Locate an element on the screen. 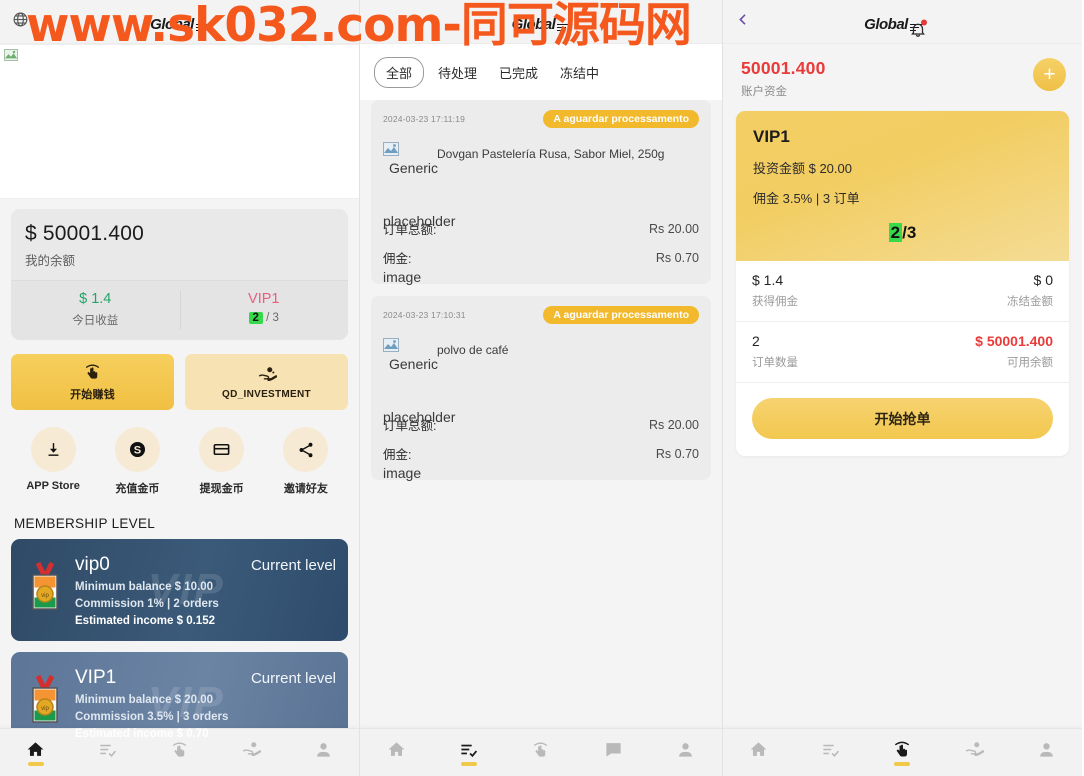 The height and width of the screenshot is (776, 1084). thumbnail-alt-text: Generic is located at coordinates (414, 364).